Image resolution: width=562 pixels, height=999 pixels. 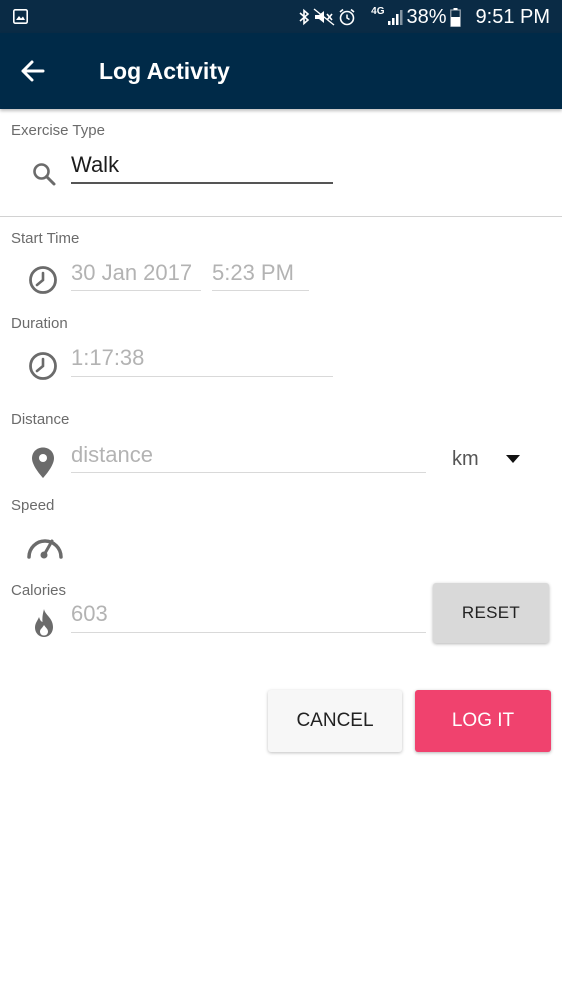 What do you see at coordinates (39, 323) in the screenshot?
I see `duration-label: Duration` at bounding box center [39, 323].